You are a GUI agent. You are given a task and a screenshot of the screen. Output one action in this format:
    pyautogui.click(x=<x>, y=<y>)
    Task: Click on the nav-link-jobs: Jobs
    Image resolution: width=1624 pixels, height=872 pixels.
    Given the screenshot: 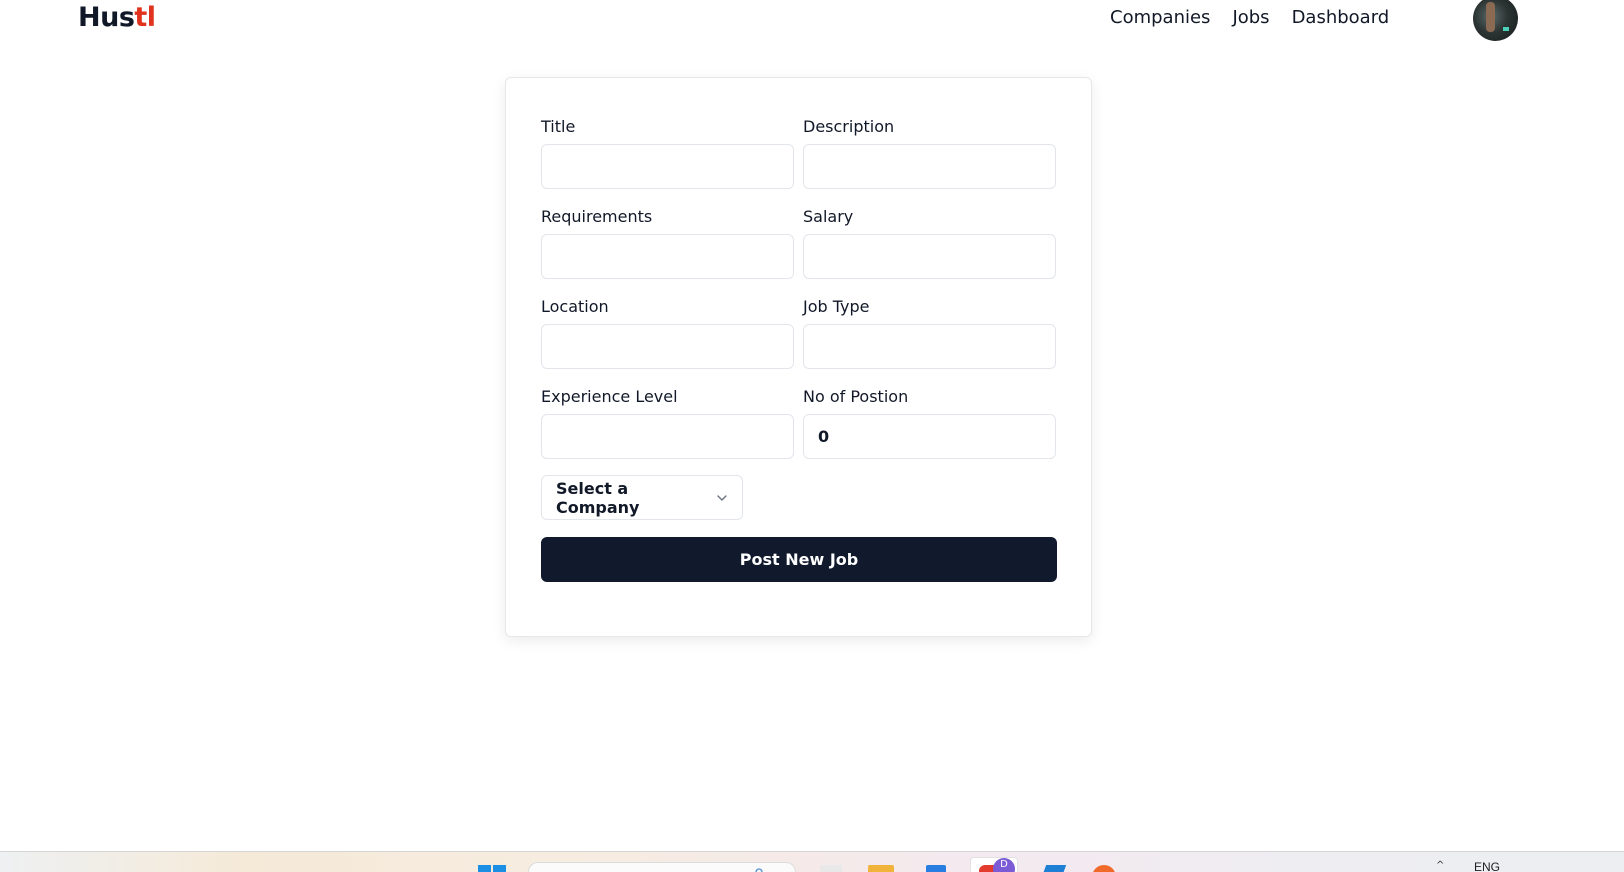 What is the action you would take?
    pyautogui.click(x=1250, y=18)
    